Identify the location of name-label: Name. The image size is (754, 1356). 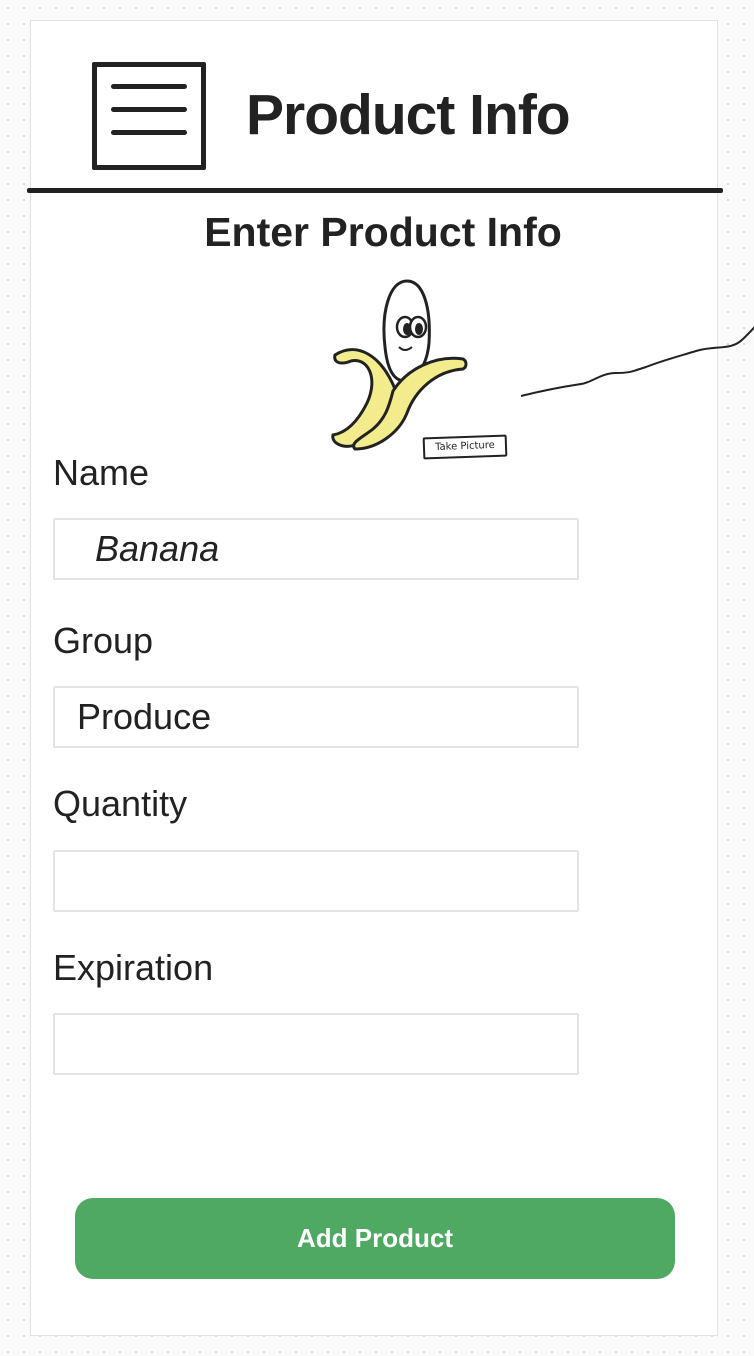
(101, 472).